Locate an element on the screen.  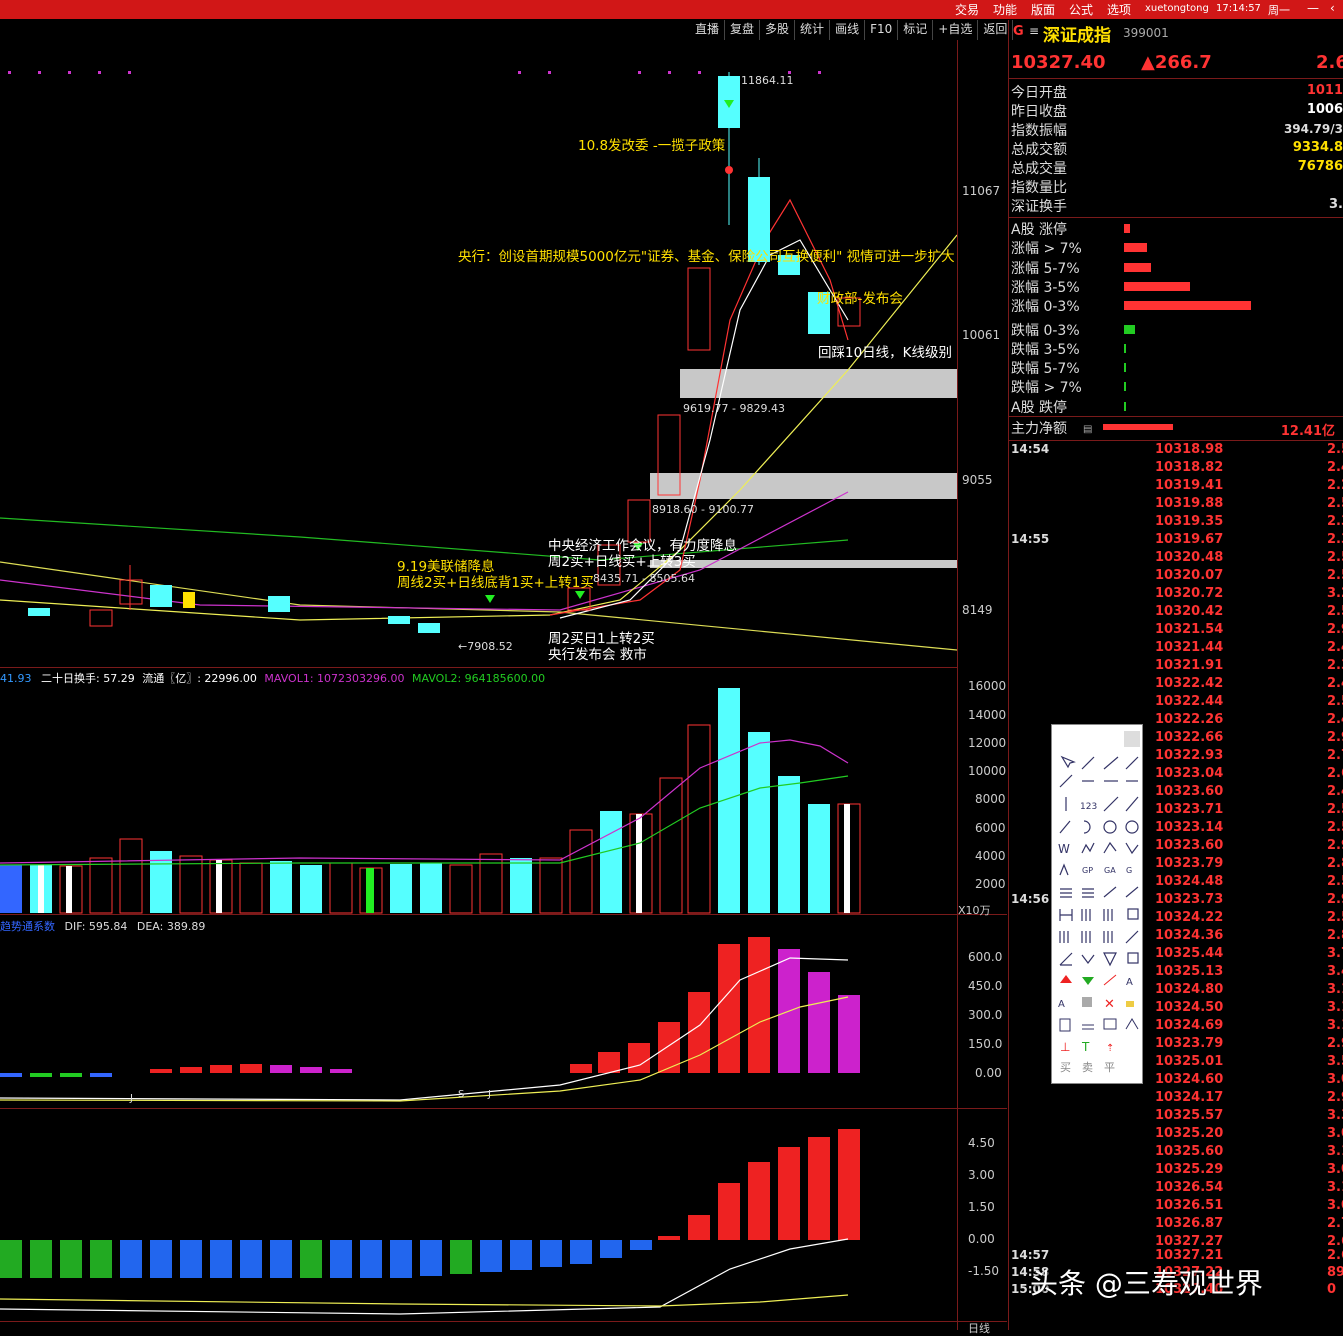
back-arrow-icon: ‹ is located at coordinates (1332, 8).